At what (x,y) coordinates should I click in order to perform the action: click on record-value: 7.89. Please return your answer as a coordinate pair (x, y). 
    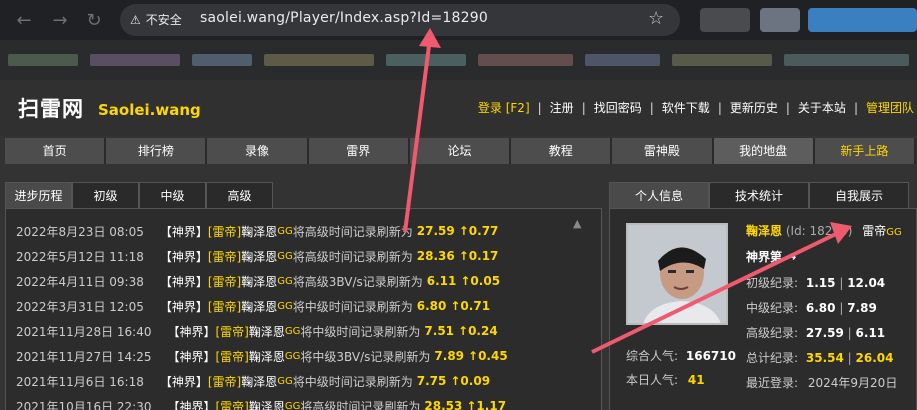
    Looking at the image, I should click on (449, 356).